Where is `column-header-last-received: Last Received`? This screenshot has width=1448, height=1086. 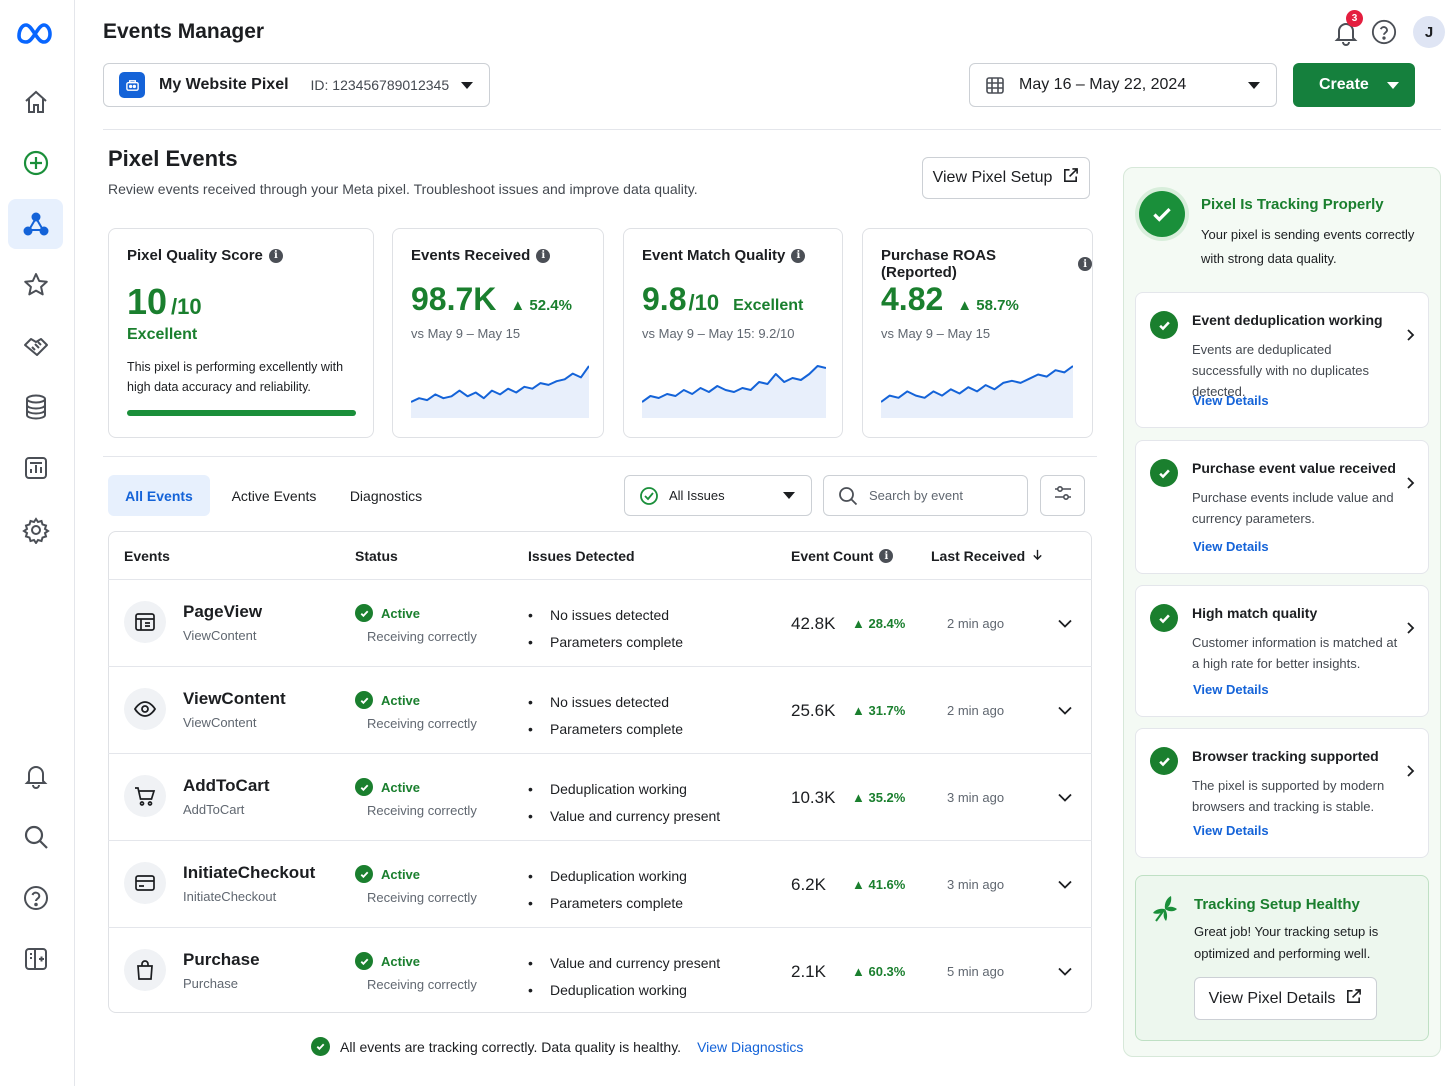
column-header-last-received: Last Received is located at coordinates (987, 556).